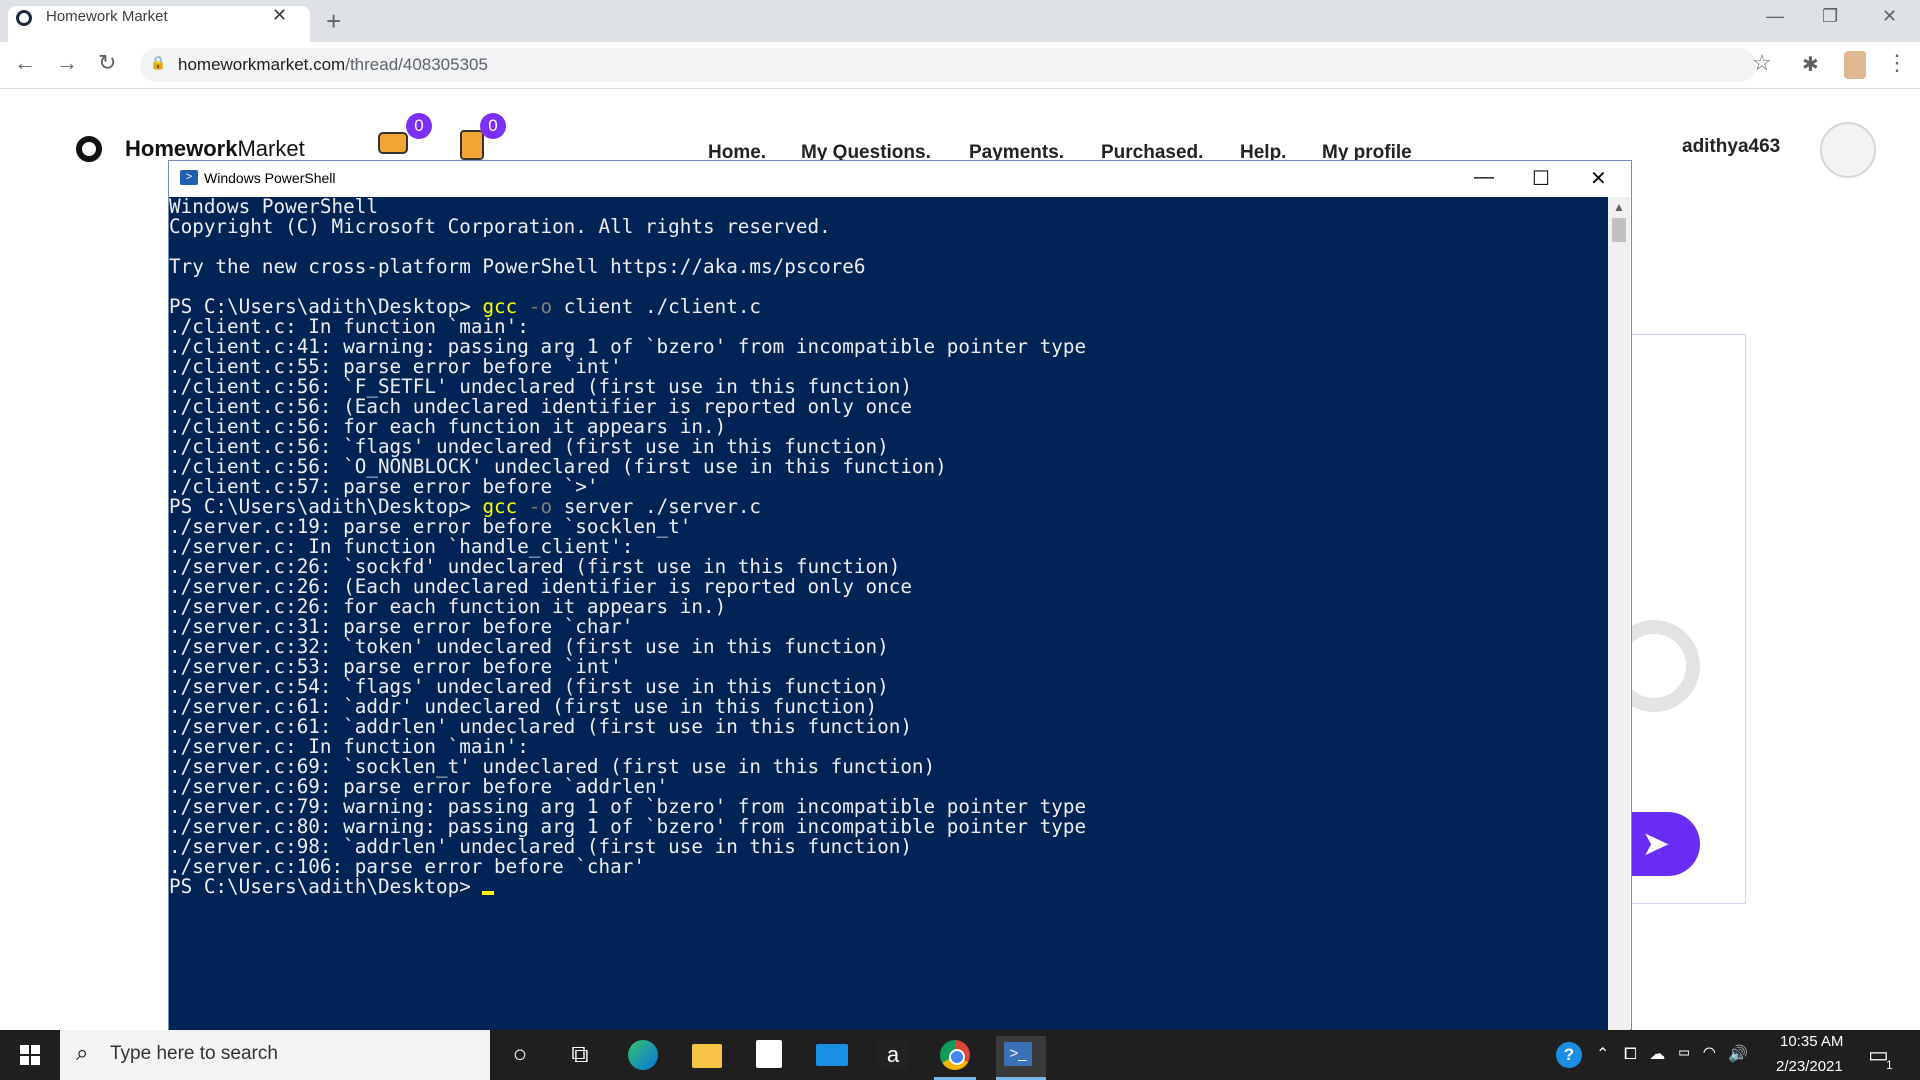 The image size is (1920, 1080). I want to click on tab-favicon-icon, so click(24, 18).